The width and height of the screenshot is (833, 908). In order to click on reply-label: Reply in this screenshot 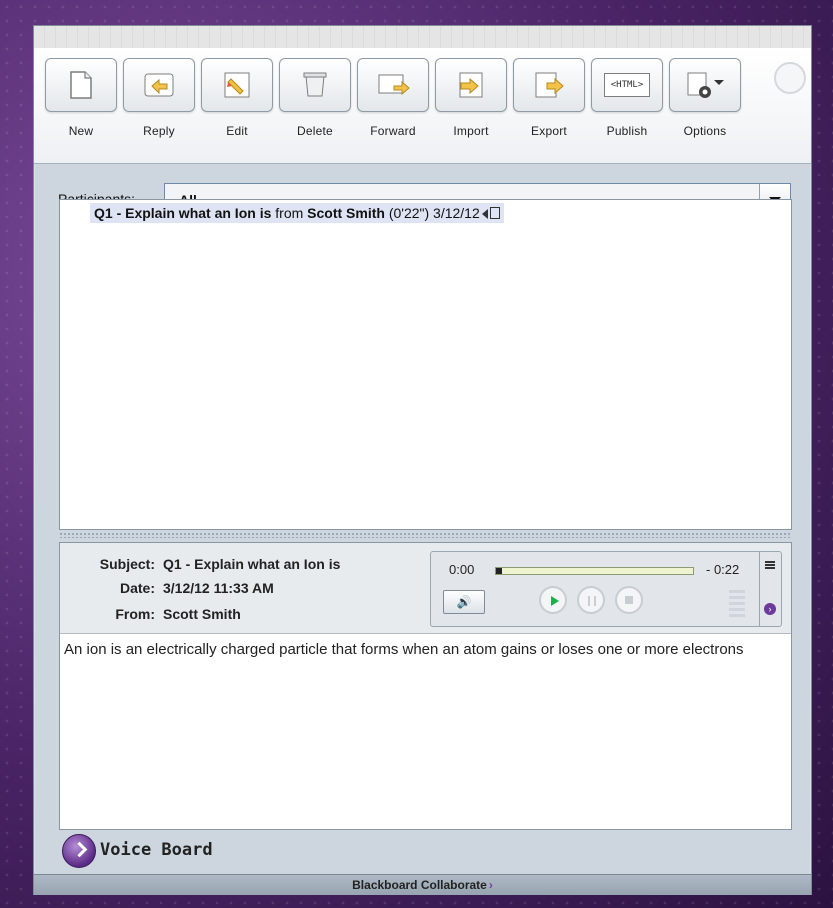, I will do `click(159, 131)`.